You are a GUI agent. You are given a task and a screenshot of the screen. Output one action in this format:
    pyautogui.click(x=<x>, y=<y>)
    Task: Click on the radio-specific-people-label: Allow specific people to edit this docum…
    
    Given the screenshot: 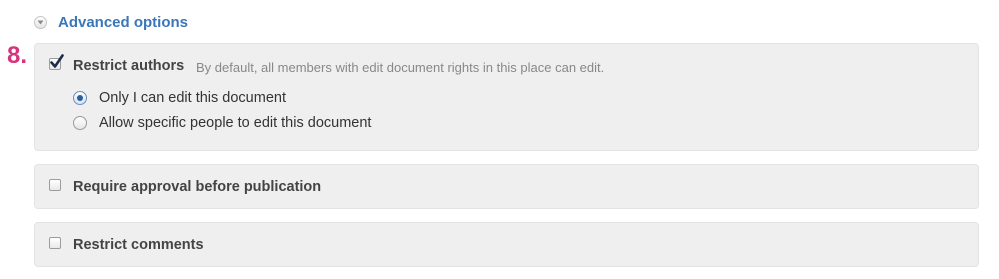 What is the action you would take?
    pyautogui.click(x=235, y=123)
    